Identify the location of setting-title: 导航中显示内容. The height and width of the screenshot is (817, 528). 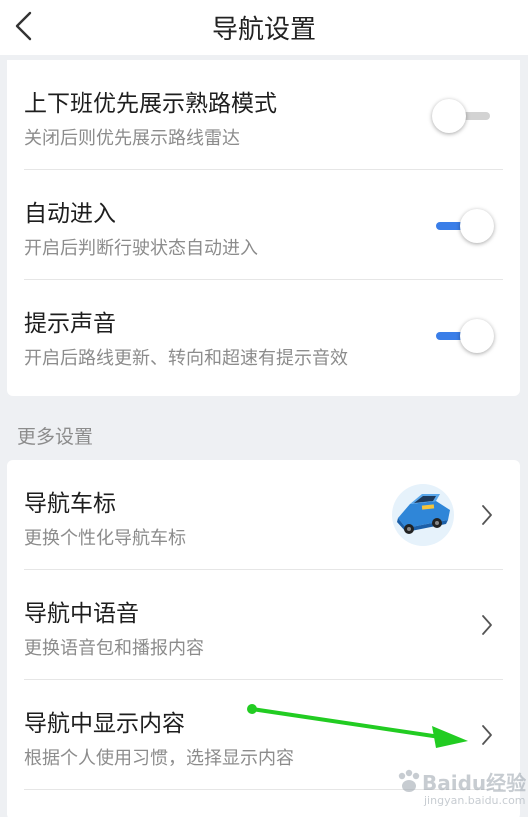
(104, 724).